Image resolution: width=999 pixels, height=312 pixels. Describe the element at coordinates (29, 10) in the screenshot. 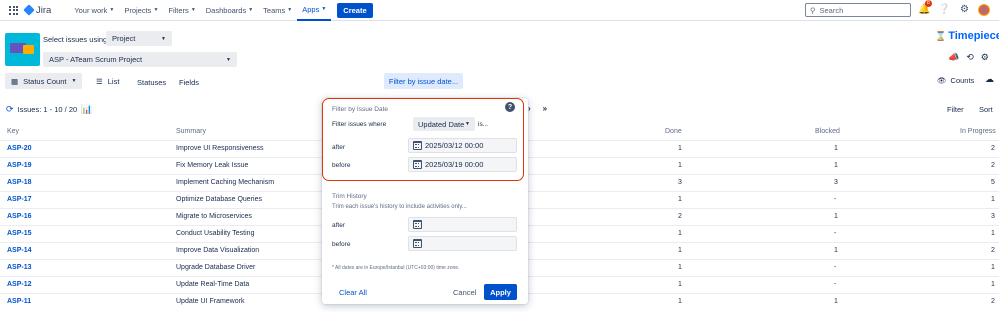

I see `jira-logo-icon` at that location.